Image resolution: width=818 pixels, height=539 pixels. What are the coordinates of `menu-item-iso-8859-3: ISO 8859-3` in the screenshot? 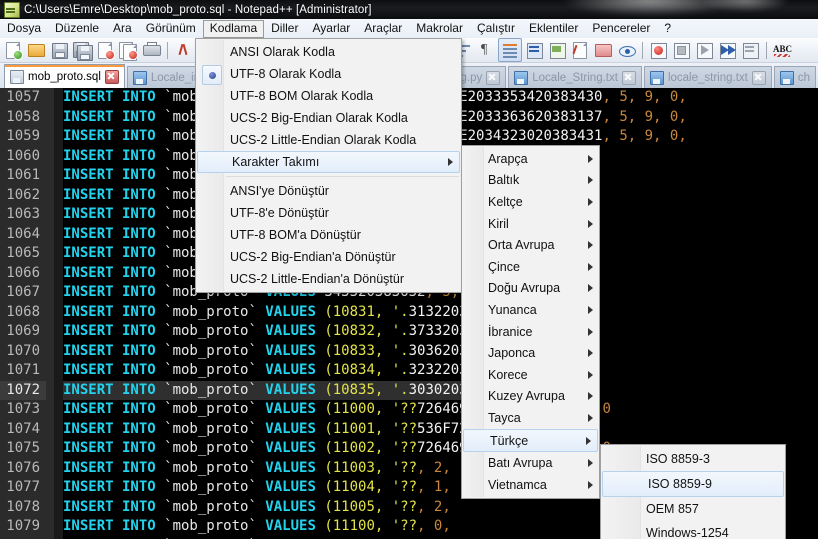 It's located at (693, 459).